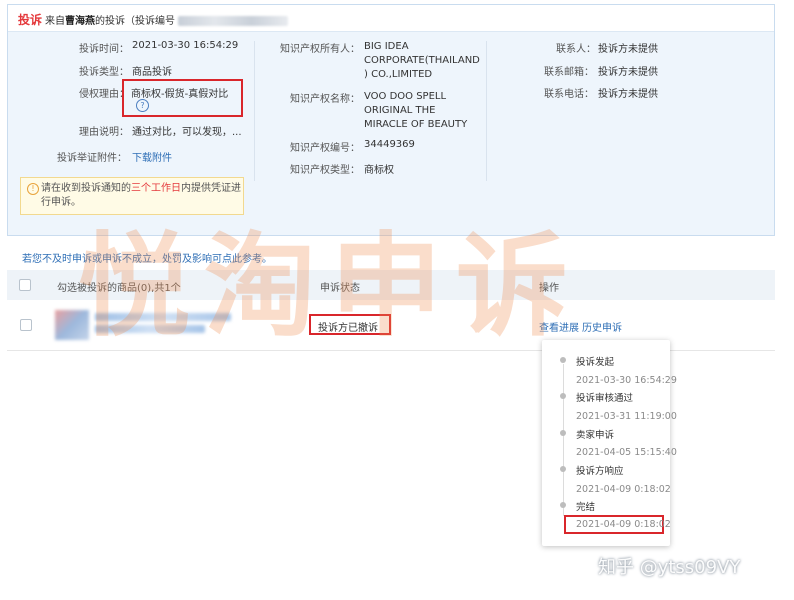  What do you see at coordinates (576, 49) in the screenshot?
I see `contact-person-label: 联系人：` at bounding box center [576, 49].